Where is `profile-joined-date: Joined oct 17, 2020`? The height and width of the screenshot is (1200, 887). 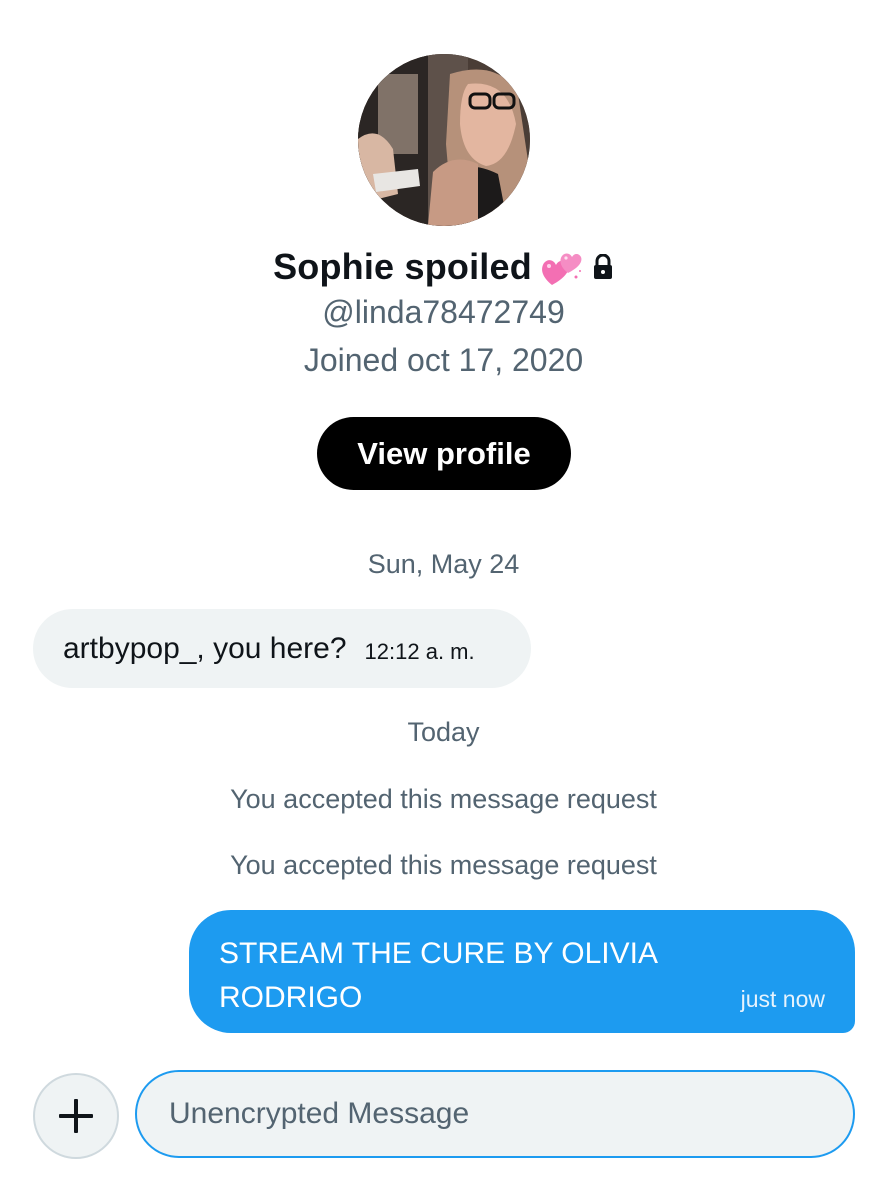
profile-joined-date: Joined oct 17, 2020 is located at coordinates (443, 360).